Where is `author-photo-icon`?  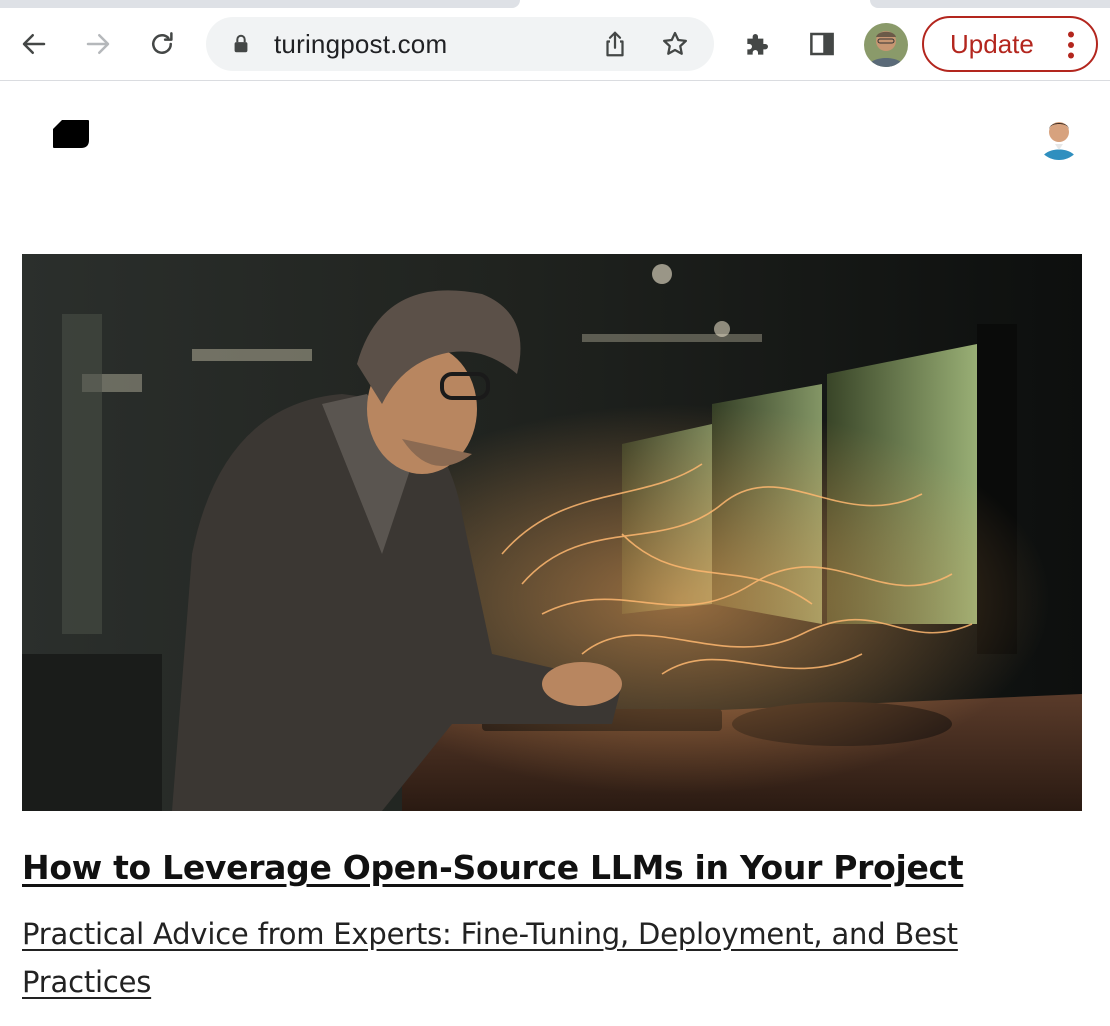 author-photo-icon is located at coordinates (1059, 137).